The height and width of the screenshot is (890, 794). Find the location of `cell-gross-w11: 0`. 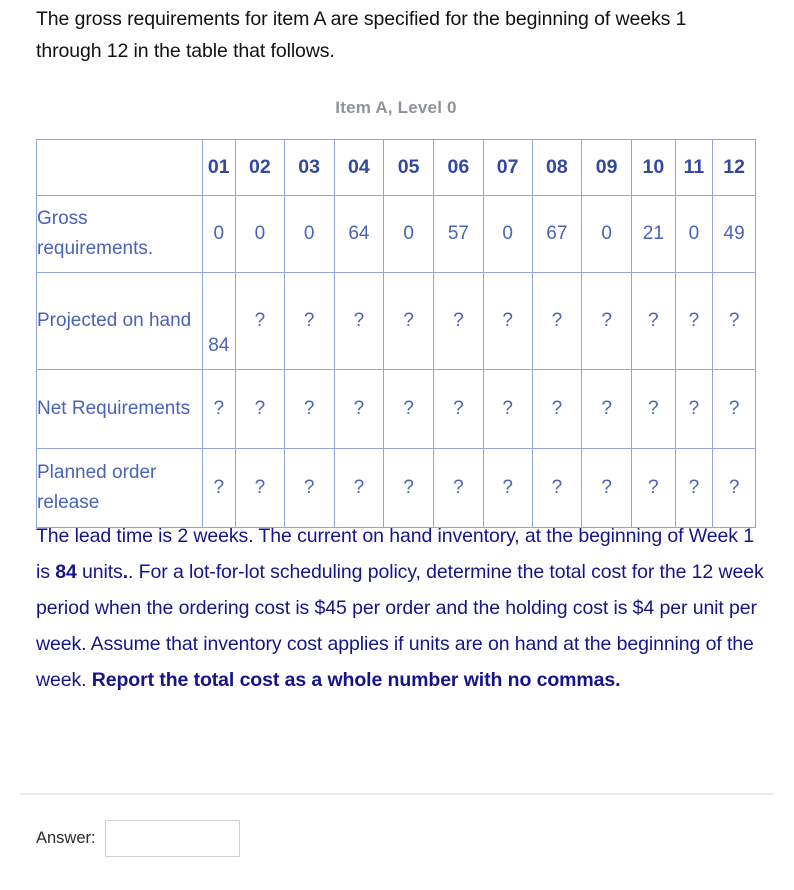

cell-gross-w11: 0 is located at coordinates (694, 234).